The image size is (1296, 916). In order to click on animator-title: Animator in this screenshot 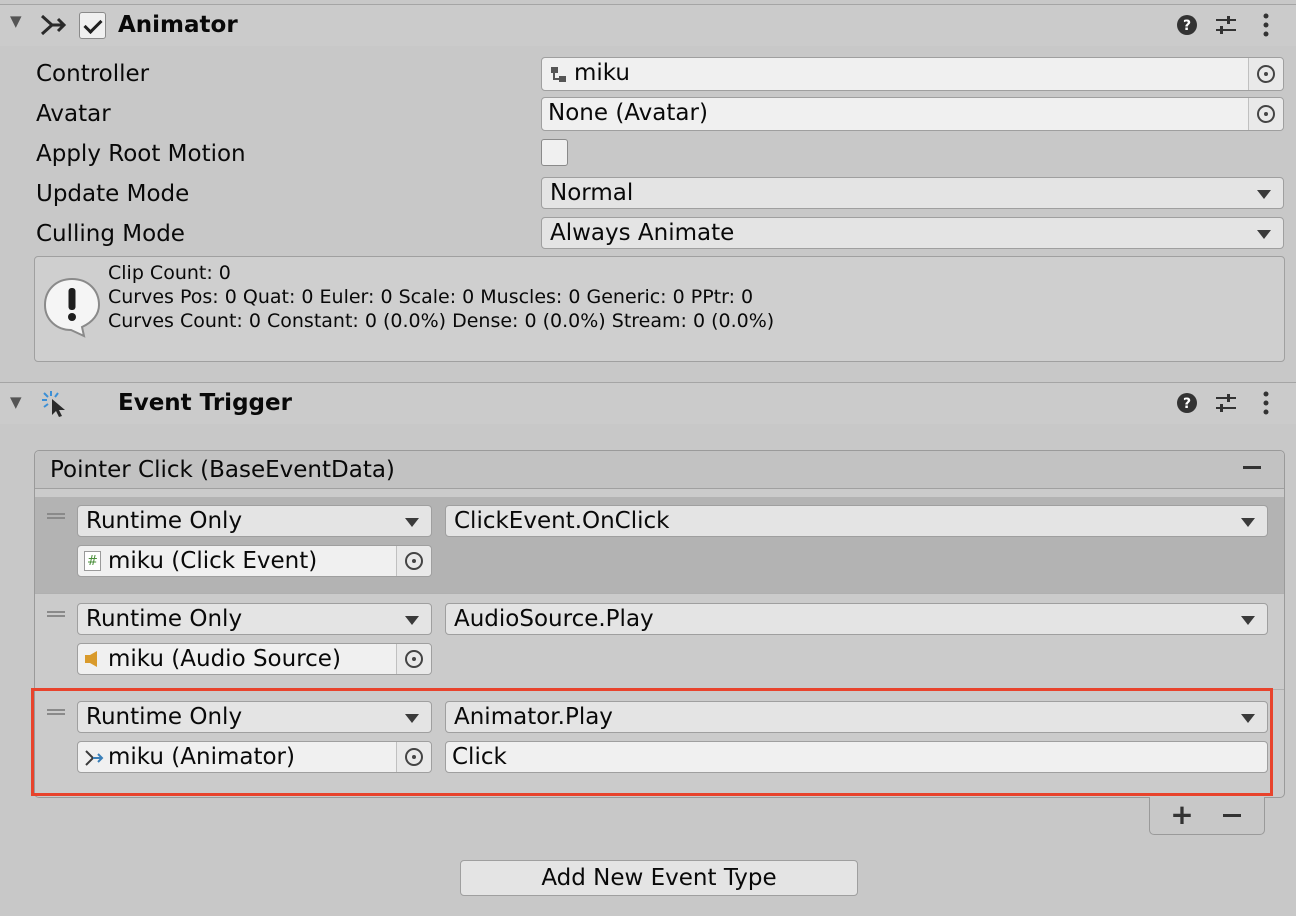, I will do `click(178, 25)`.